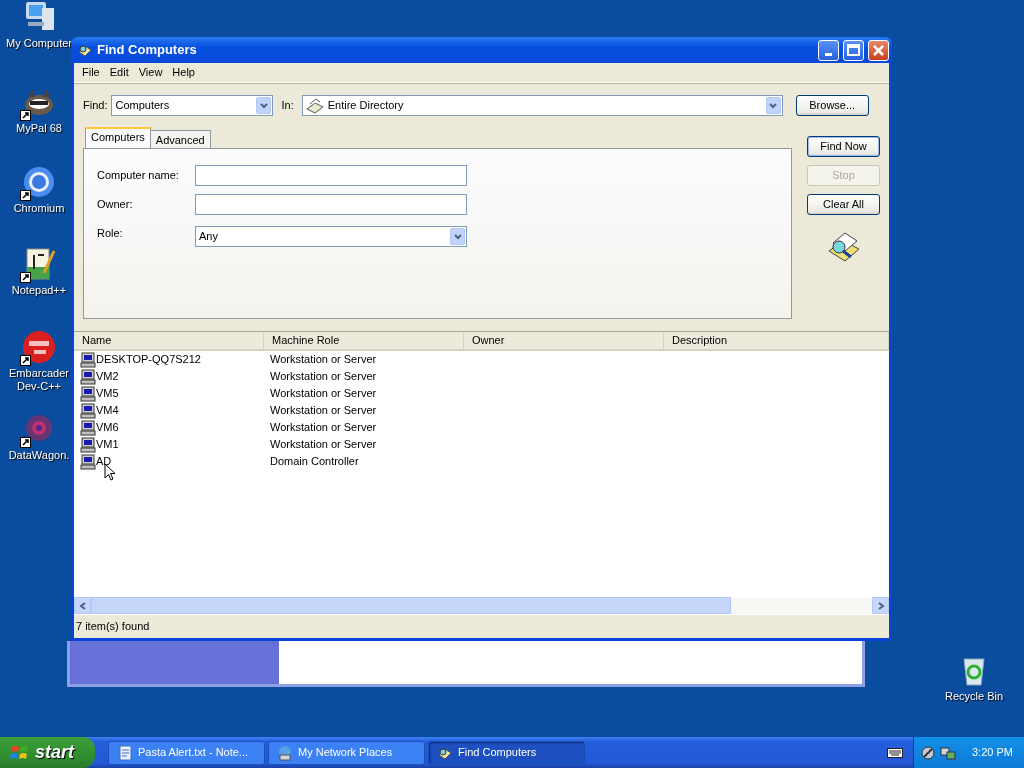 This screenshot has width=1024, height=768. I want to click on desktop-icon-label: Chromium, so click(39, 208).